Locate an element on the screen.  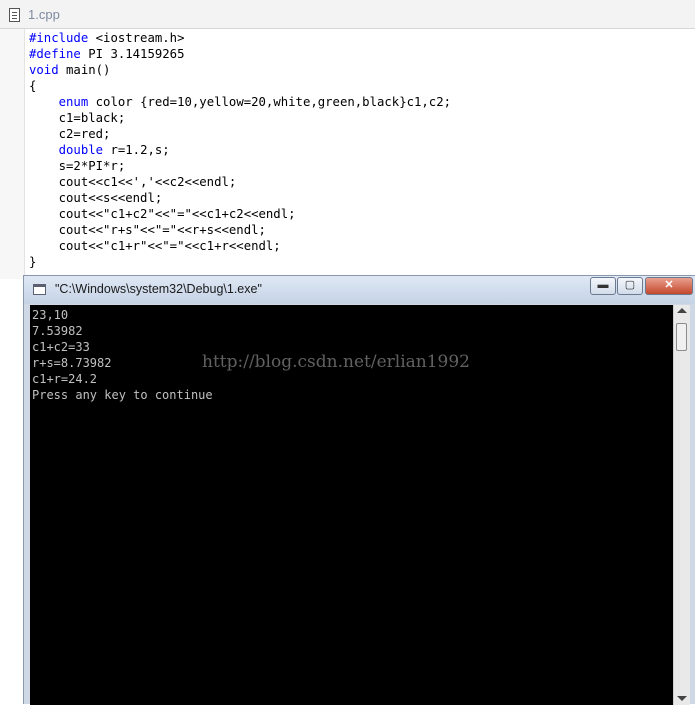
code-line: cout<<"c1+r"<<"="<<c1+r<<endl; is located at coordinates (240, 246).